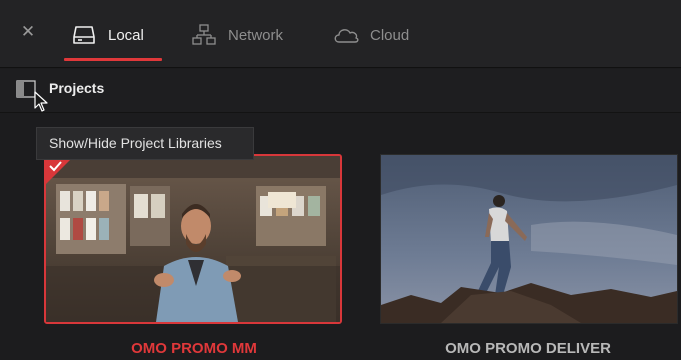 The width and height of the screenshot is (681, 360). Describe the element at coordinates (107, 35) in the screenshot. I see `tab-local: Local` at that location.